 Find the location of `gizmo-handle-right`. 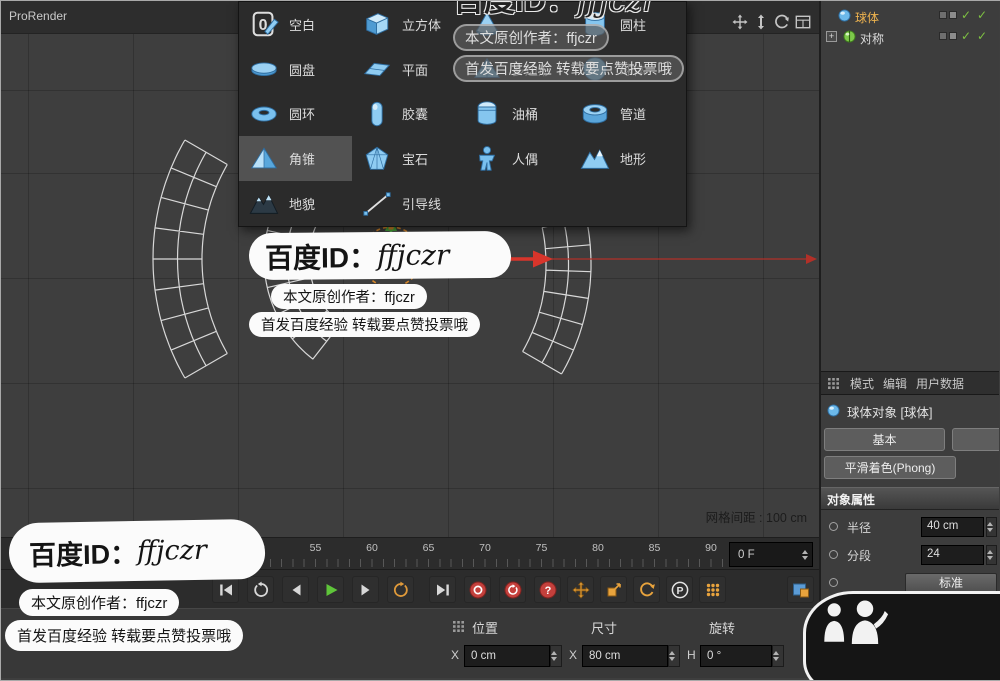

gizmo-handle-right is located at coordinates (421, 257).